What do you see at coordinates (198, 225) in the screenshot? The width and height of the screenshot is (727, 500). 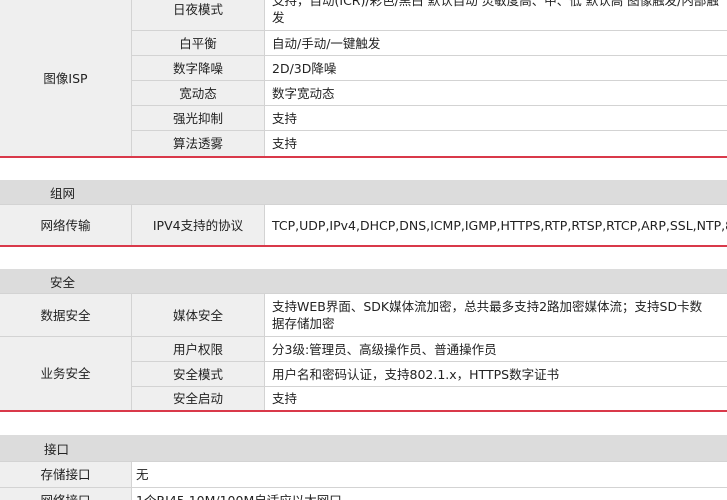 I see `network-row-label: IPV4支持的协议` at bounding box center [198, 225].